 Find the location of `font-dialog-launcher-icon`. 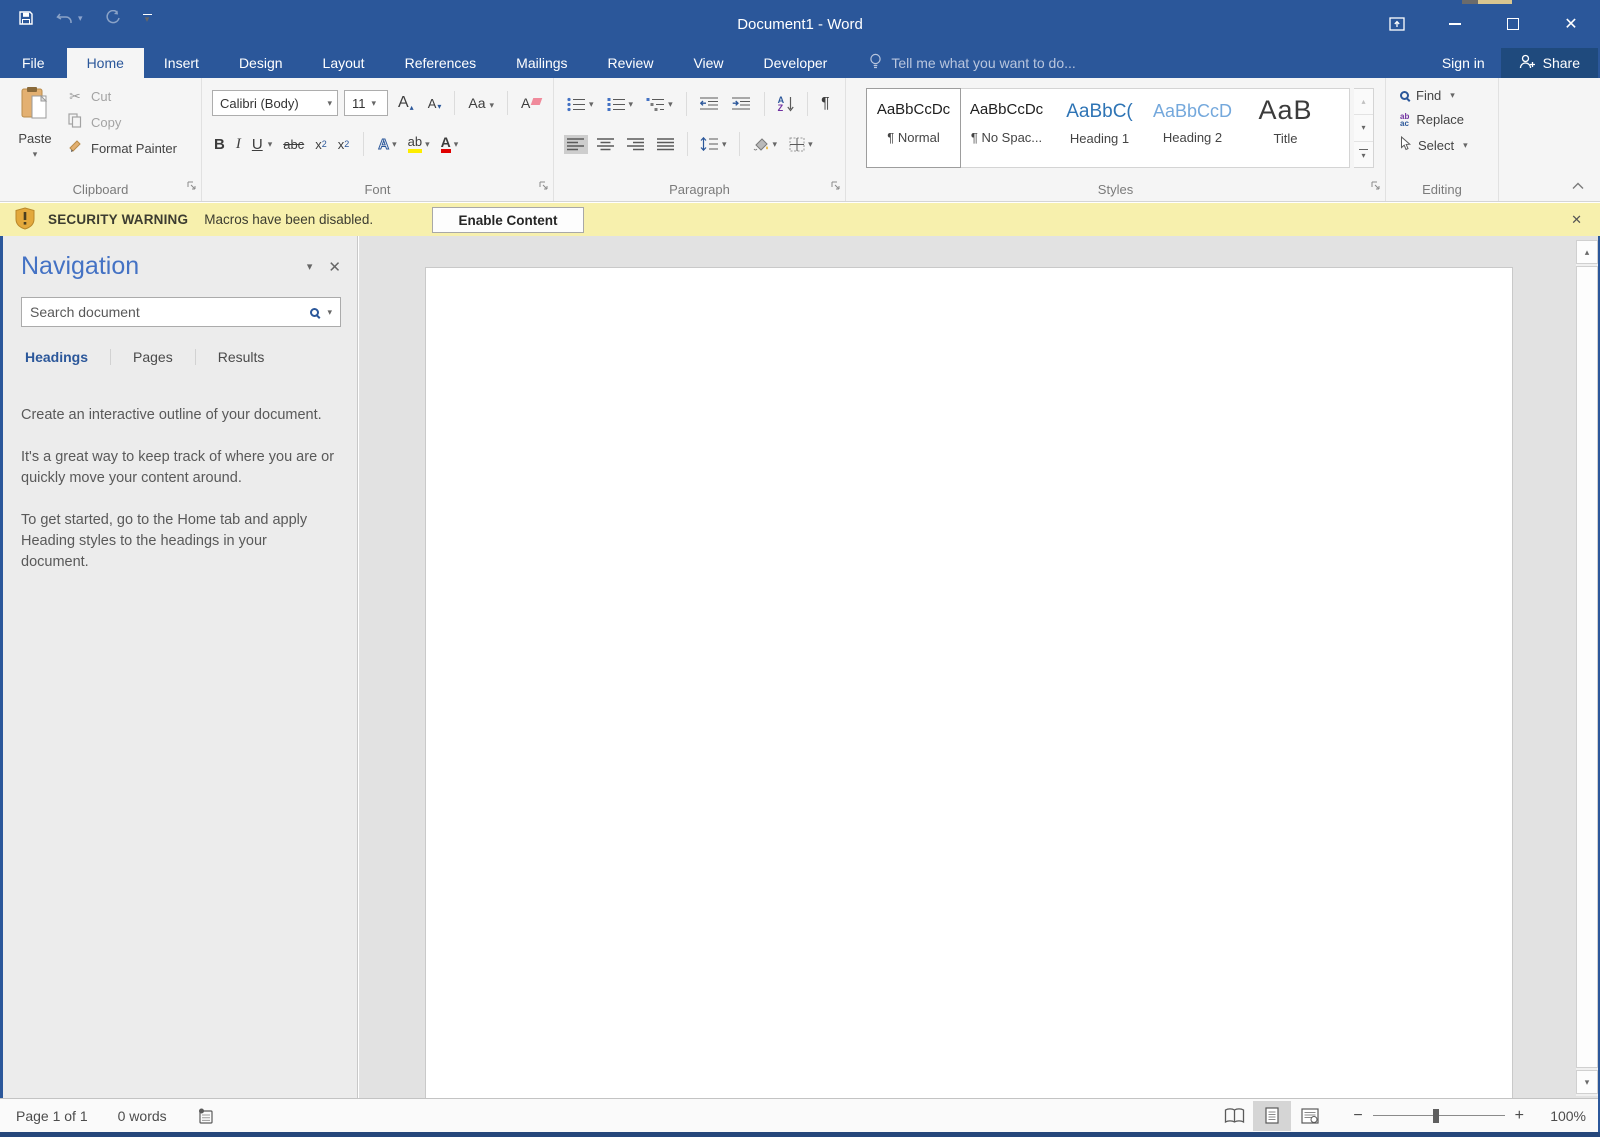

font-dialog-launcher-icon is located at coordinates (544, 187).